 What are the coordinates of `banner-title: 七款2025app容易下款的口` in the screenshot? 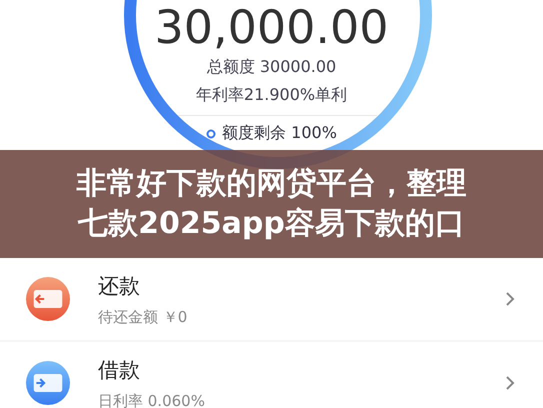 It's located at (271, 224).